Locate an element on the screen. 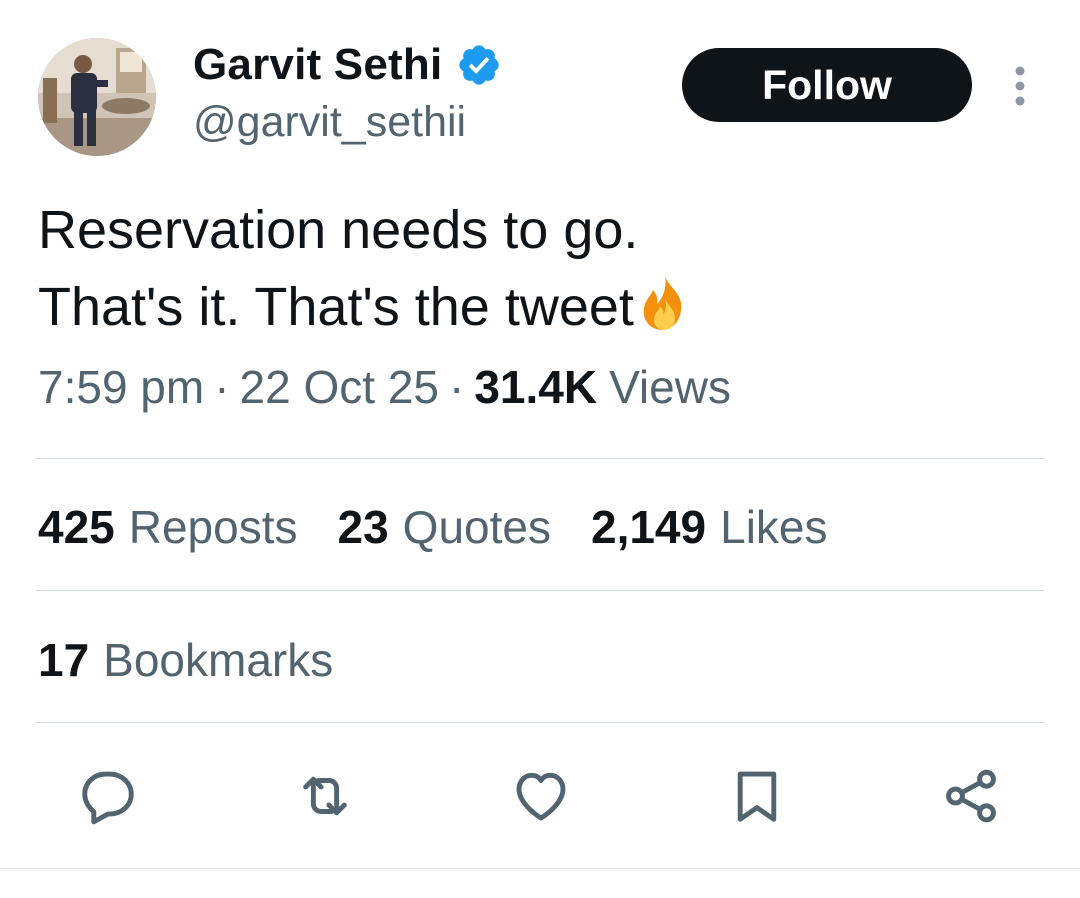 The image size is (1080, 898). likes-label: Likes is located at coordinates (774, 527).